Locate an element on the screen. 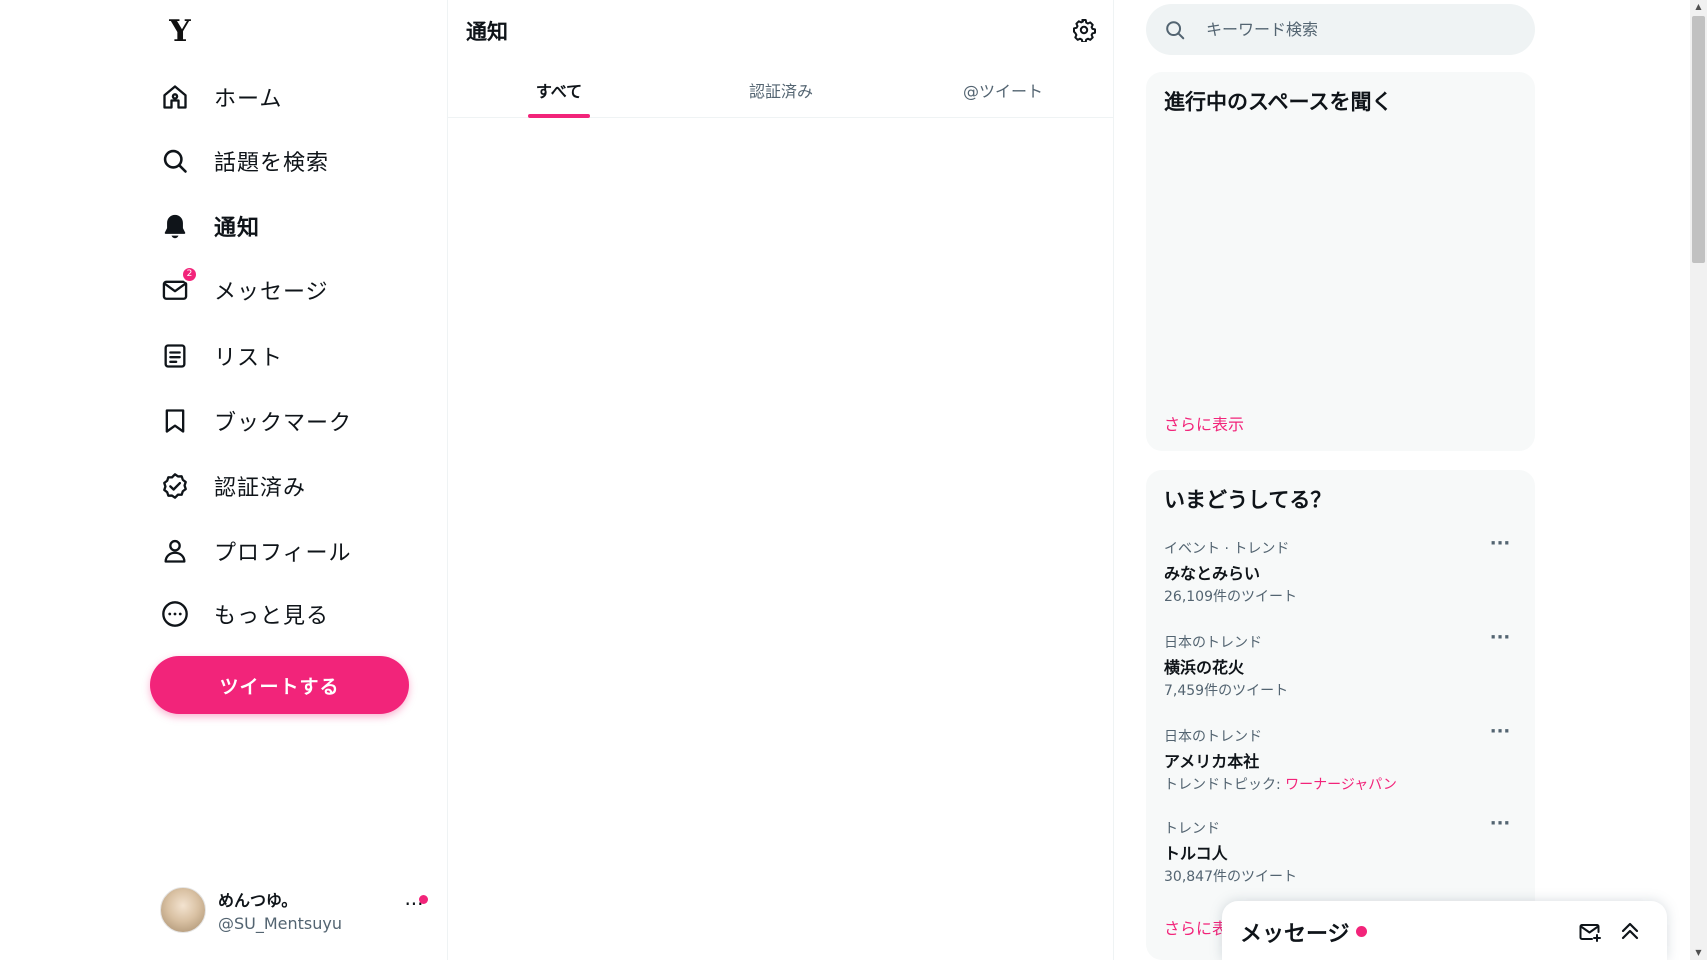 This screenshot has width=1707, height=960. sidebar-item-label: プロフィール is located at coordinates (283, 553).